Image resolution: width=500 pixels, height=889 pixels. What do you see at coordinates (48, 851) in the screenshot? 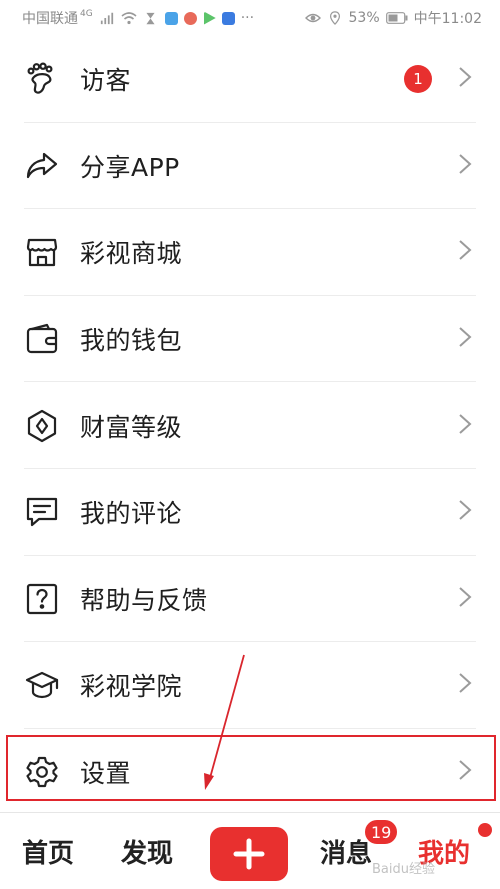
I see `tab-home: 首页` at bounding box center [48, 851].